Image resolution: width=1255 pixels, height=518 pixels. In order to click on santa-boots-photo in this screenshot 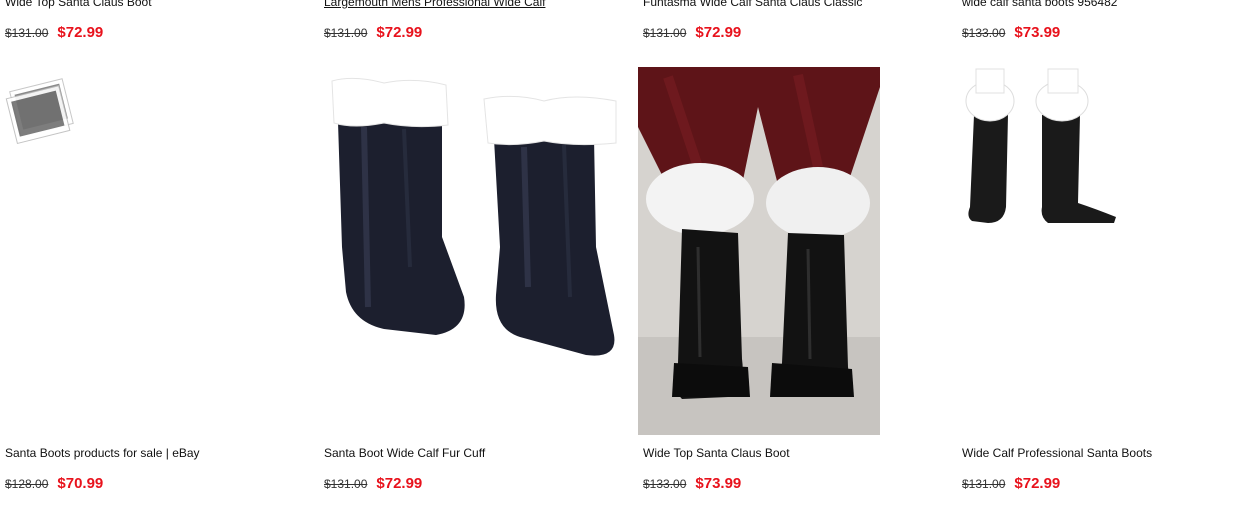, I will do `click(759, 251)`.